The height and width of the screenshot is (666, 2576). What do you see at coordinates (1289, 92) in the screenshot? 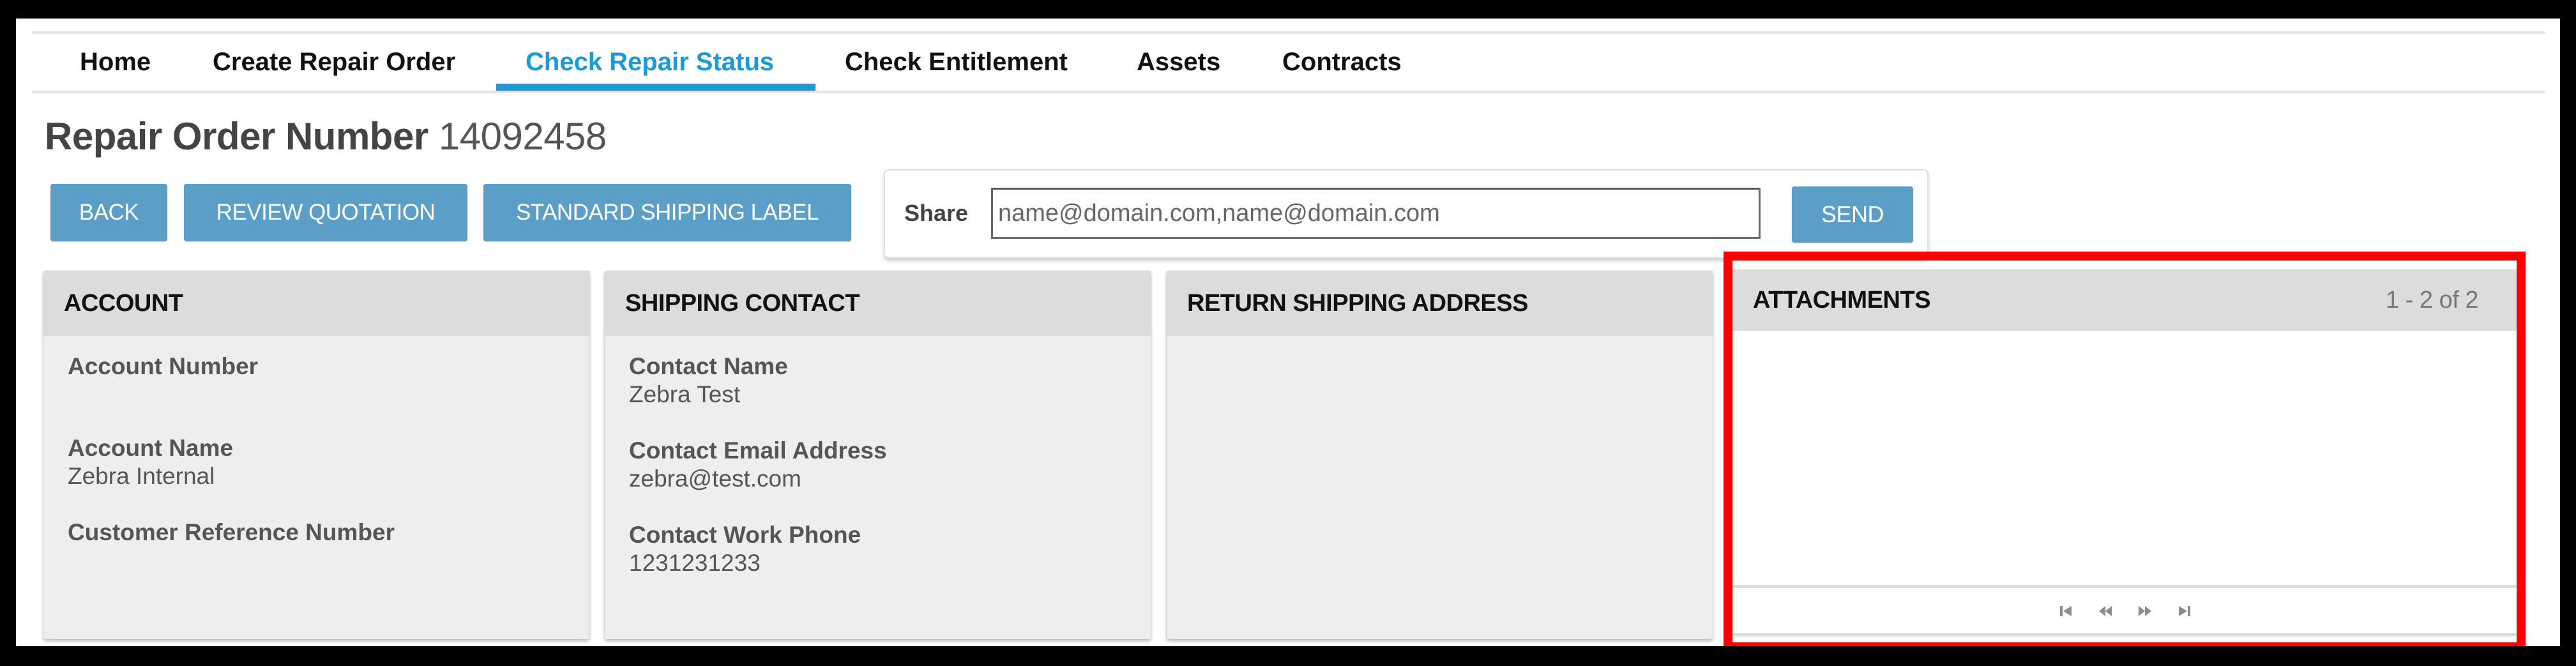
I see `nav-bottom-divider` at bounding box center [1289, 92].